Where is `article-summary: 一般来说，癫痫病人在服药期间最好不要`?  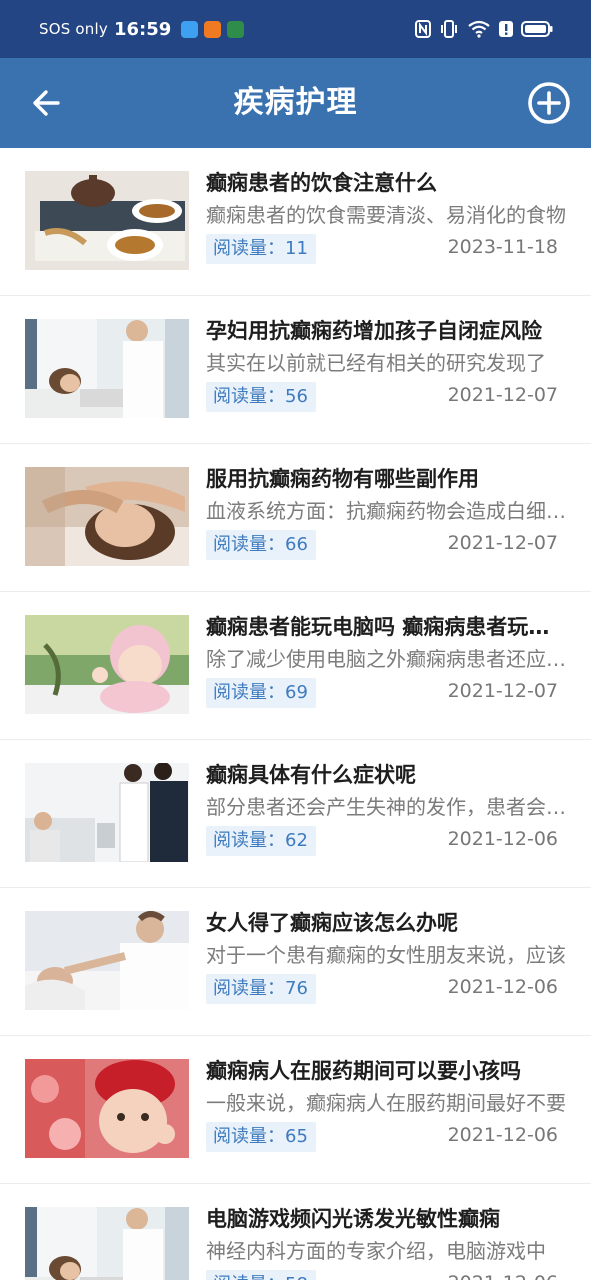 article-summary: 一般来说，癫痫病人在服药期间最好不要 is located at coordinates (386, 1103).